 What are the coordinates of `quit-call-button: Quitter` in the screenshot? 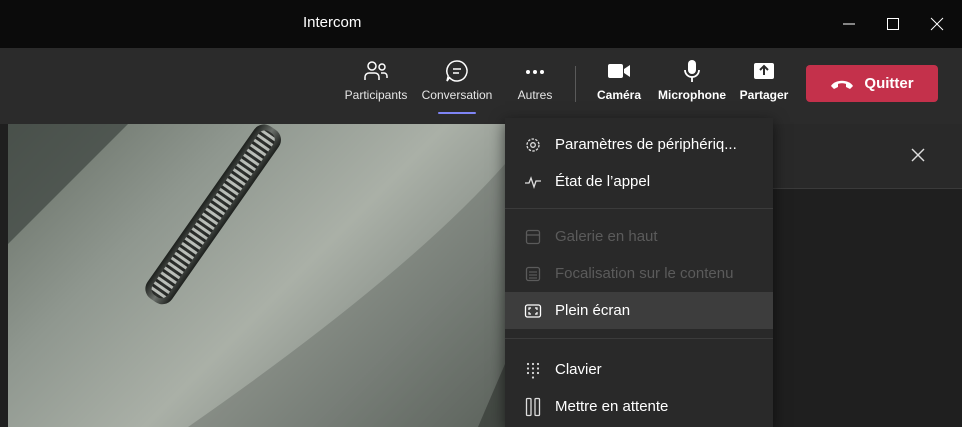 It's located at (872, 83).